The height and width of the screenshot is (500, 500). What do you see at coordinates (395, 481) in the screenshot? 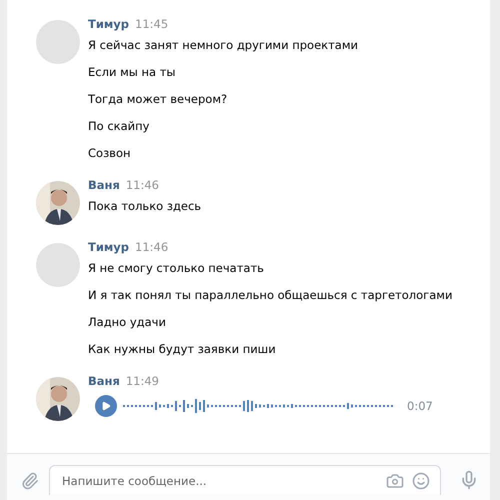
I see `camera-icon` at bounding box center [395, 481].